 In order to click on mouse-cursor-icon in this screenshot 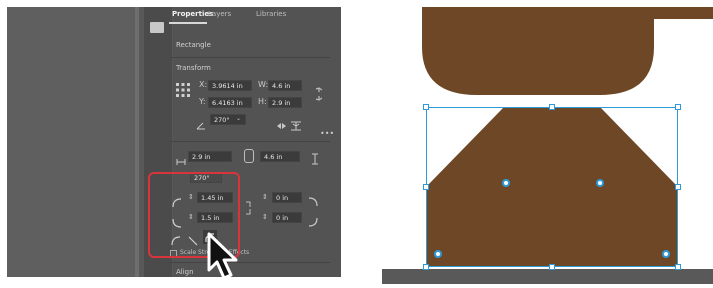, I will do `click(226, 258)`.